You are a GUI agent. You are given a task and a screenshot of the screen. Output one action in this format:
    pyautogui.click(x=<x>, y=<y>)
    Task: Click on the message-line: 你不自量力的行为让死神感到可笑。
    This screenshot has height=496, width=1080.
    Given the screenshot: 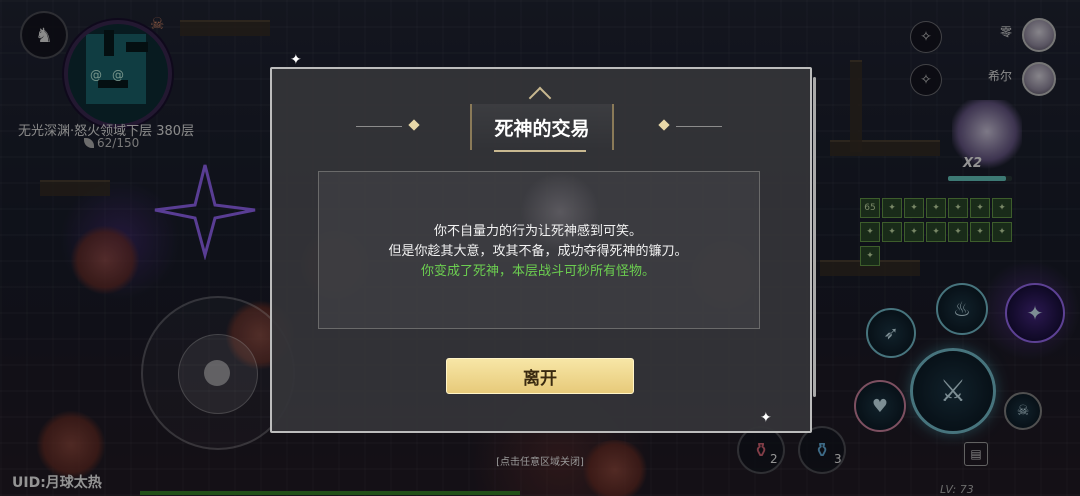 What is the action you would take?
    pyautogui.click(x=537, y=231)
    